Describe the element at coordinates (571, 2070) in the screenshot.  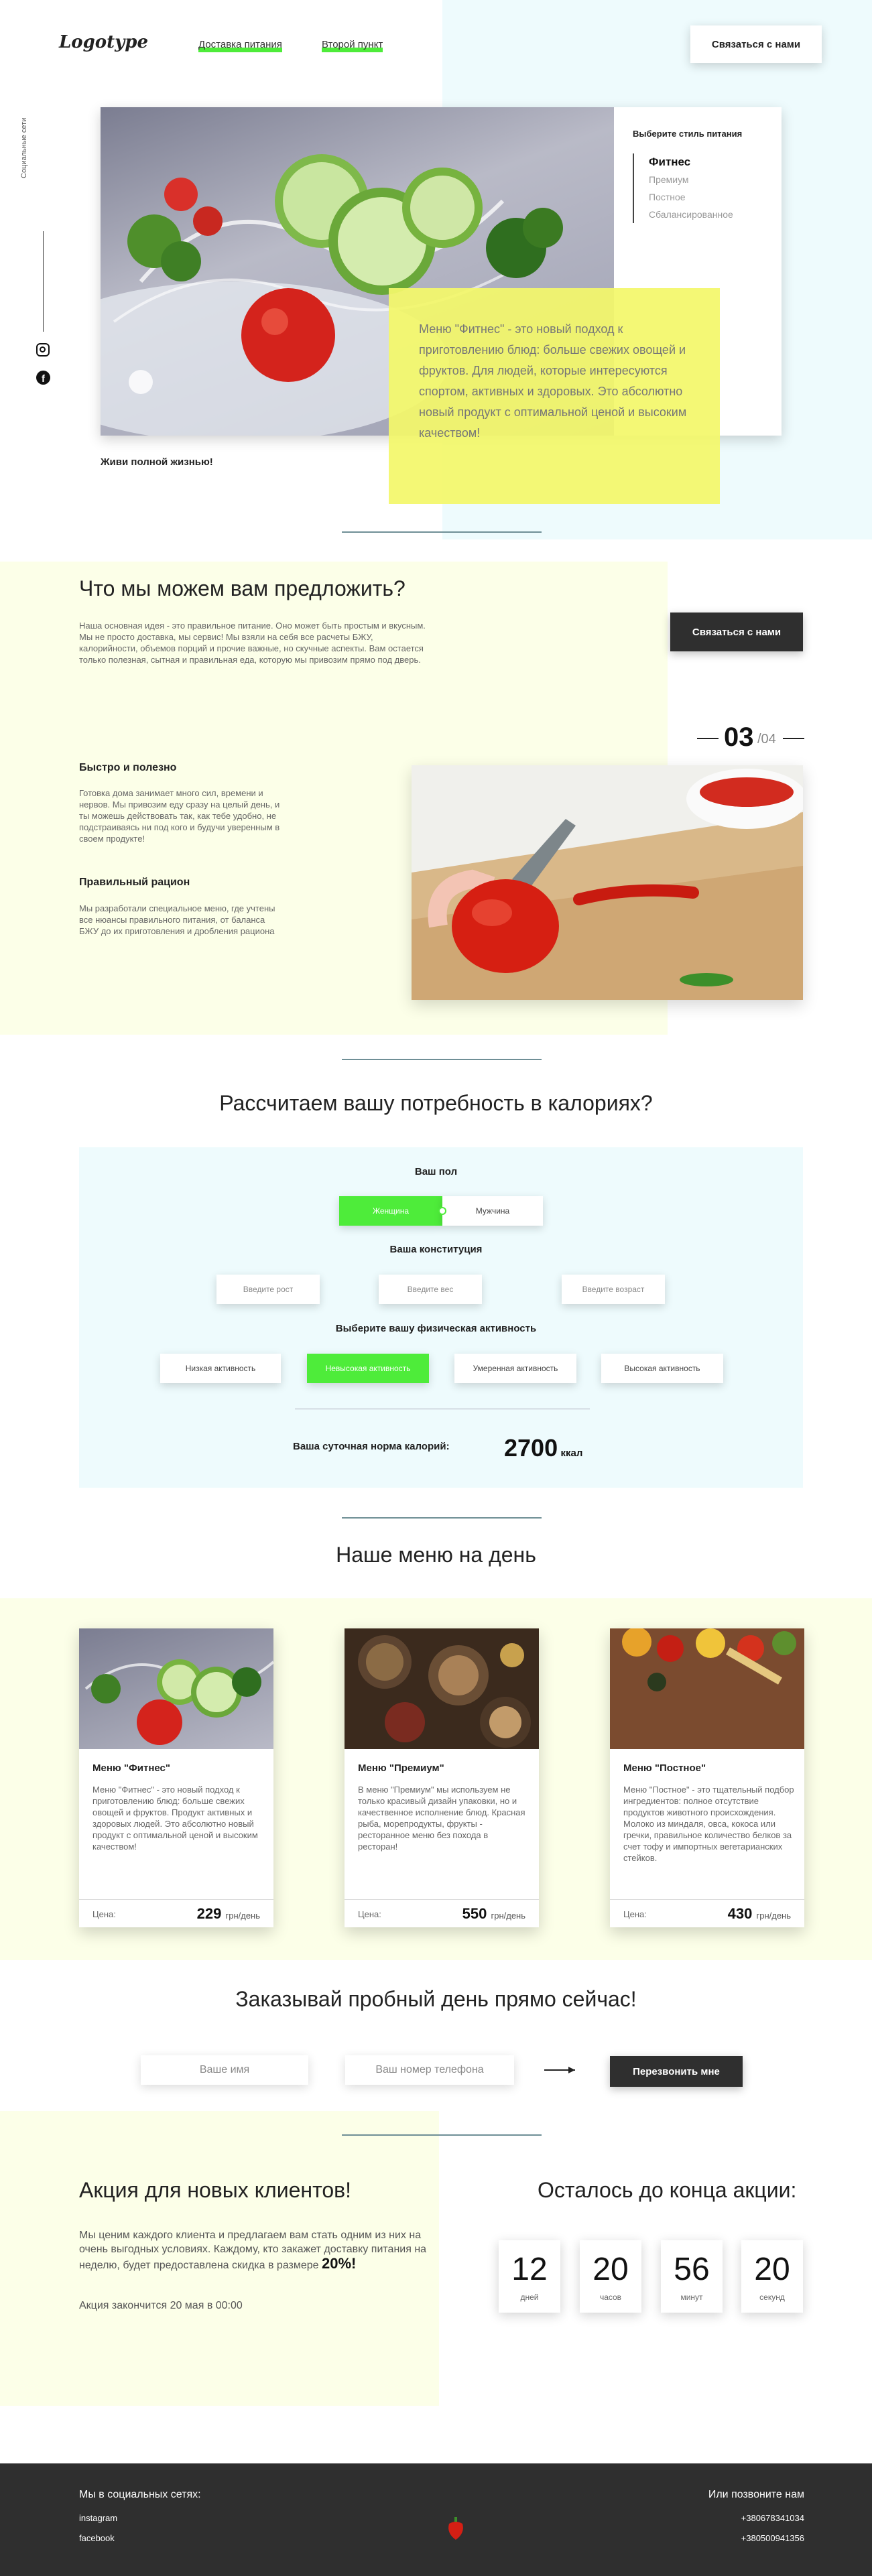
I see `arrow-icon-head` at that location.